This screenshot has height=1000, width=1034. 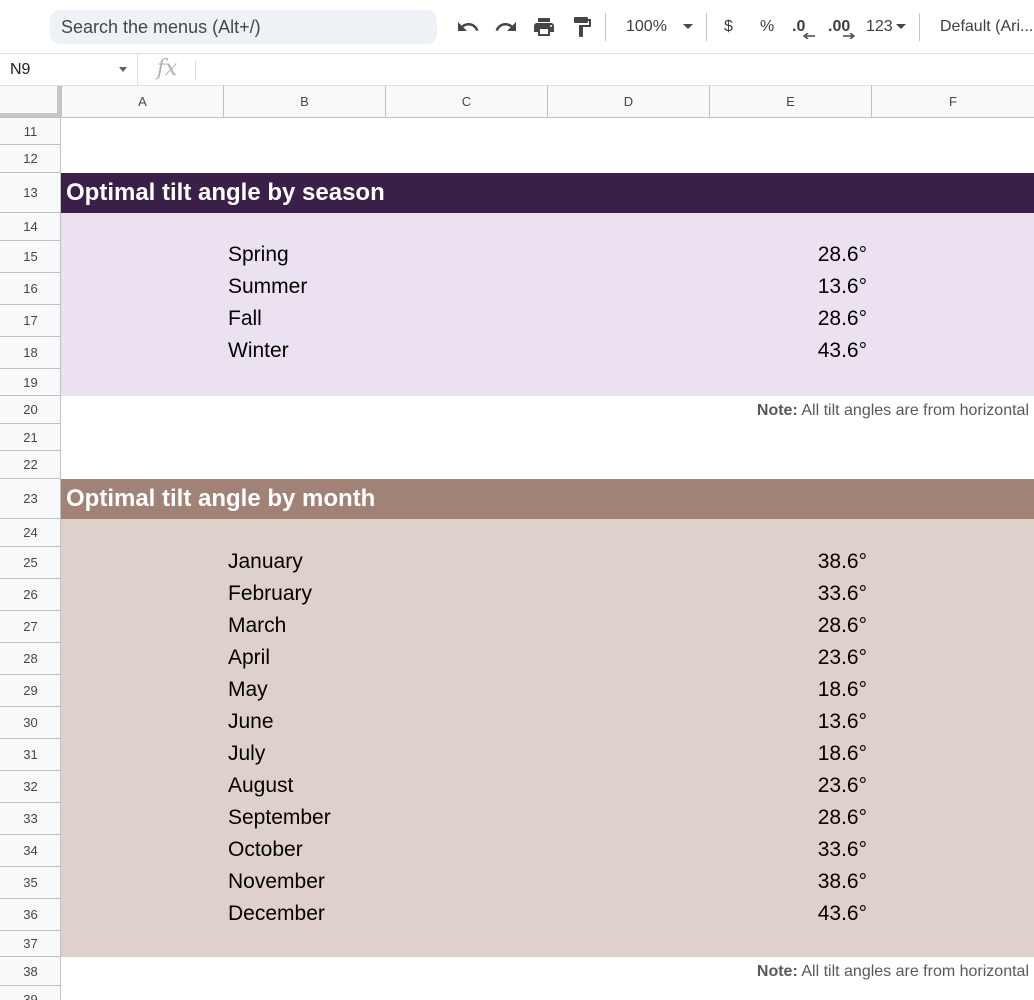 What do you see at coordinates (243, 27) in the screenshot?
I see `search-menus-input: Search the menus (Alt+/)` at bounding box center [243, 27].